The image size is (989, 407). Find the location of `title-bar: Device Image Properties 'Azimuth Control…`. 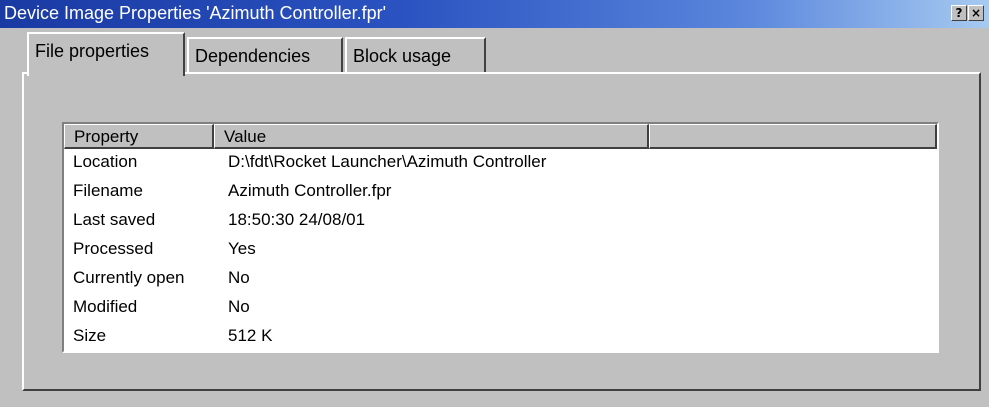

title-bar: Device Image Properties 'Azimuth Control… is located at coordinates (494, 14).